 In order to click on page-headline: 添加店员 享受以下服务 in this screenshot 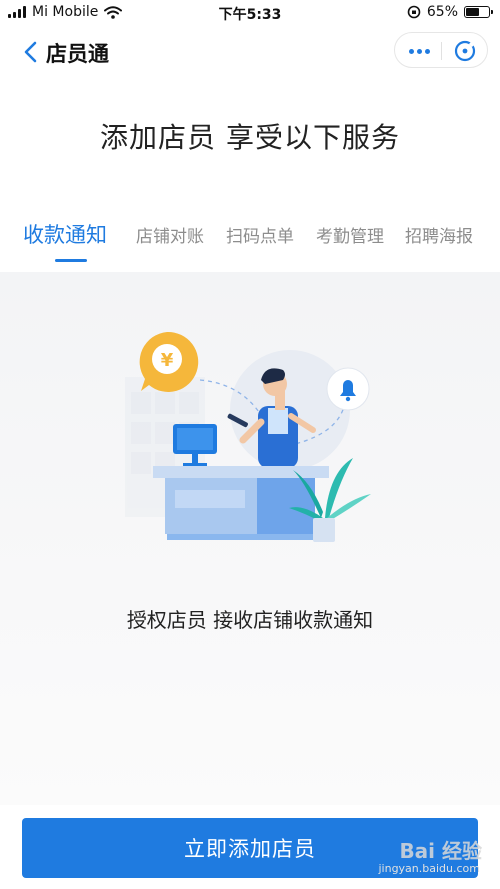, I will do `click(250, 137)`.